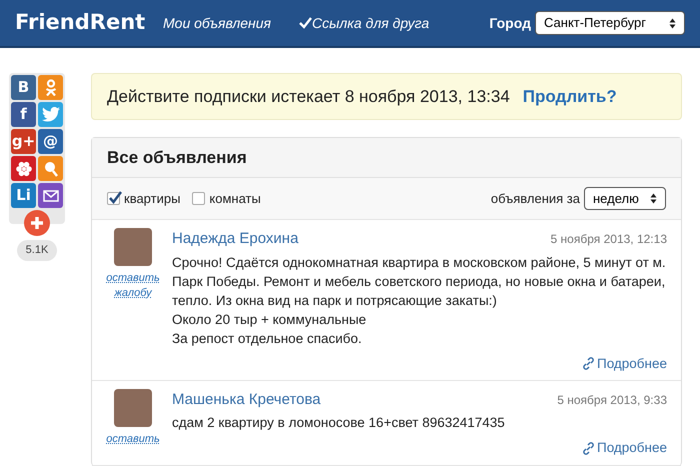 Image resolution: width=700 pixels, height=466 pixels. Describe the element at coordinates (610, 23) in the screenshot. I see `city-select: Санкт-Петербург` at that location.